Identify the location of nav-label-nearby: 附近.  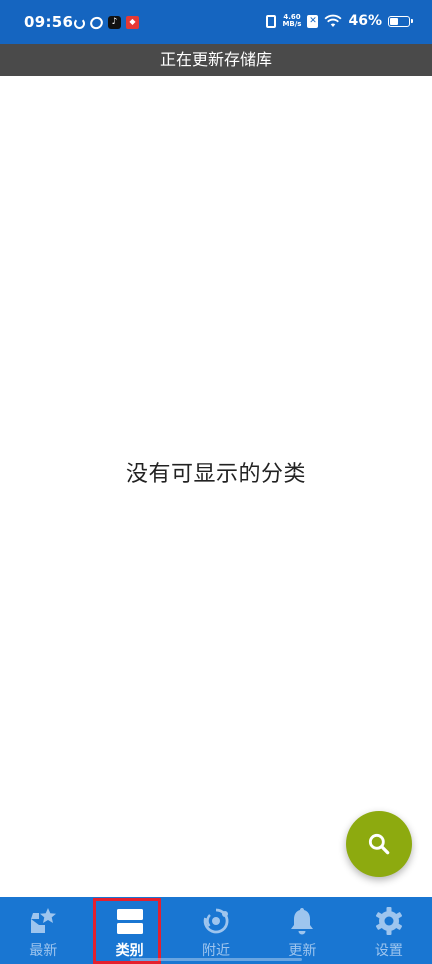
(216, 951).